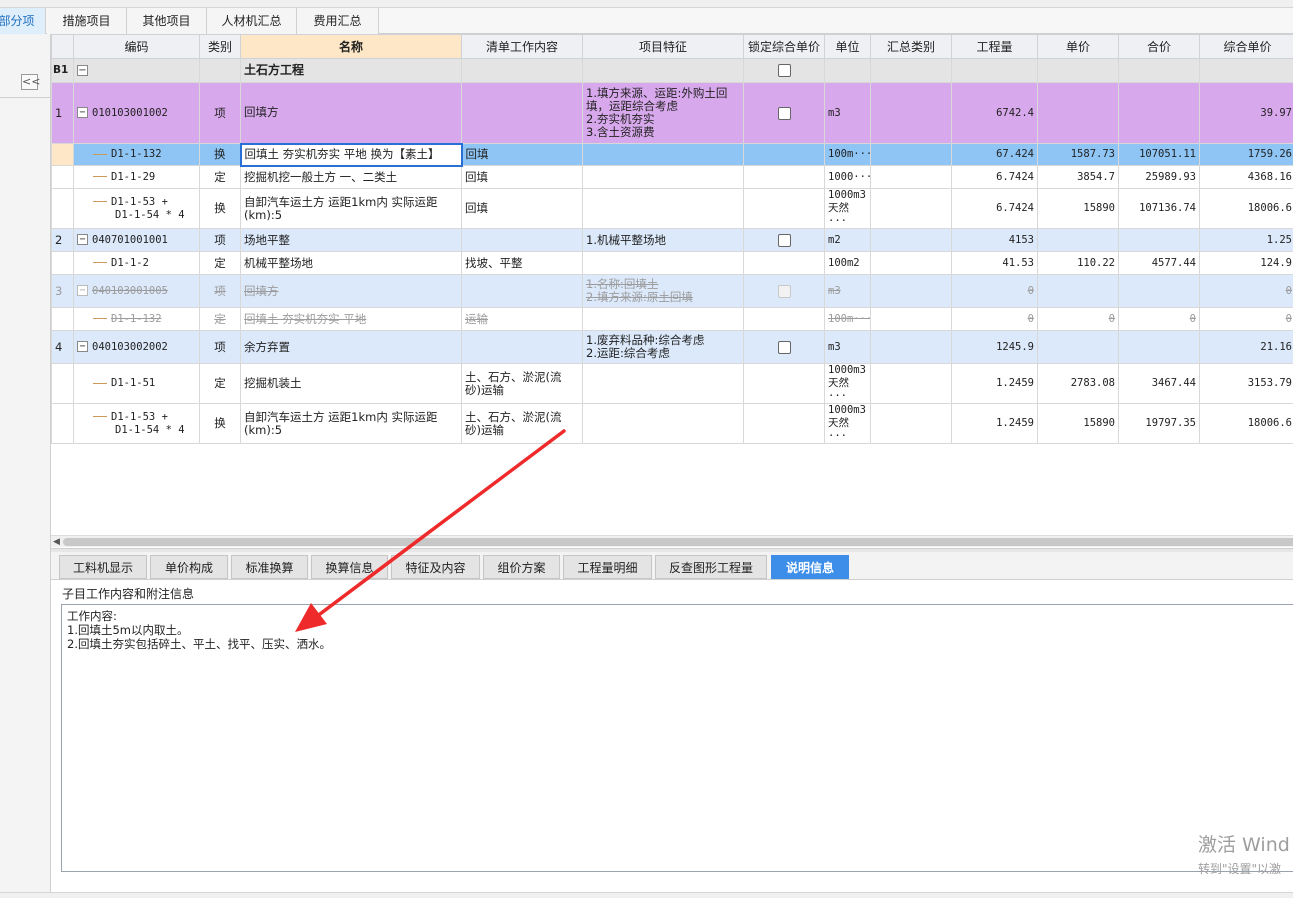 This screenshot has width=1293, height=898. Describe the element at coordinates (62, 46) in the screenshot. I see `col-header-index` at that location.